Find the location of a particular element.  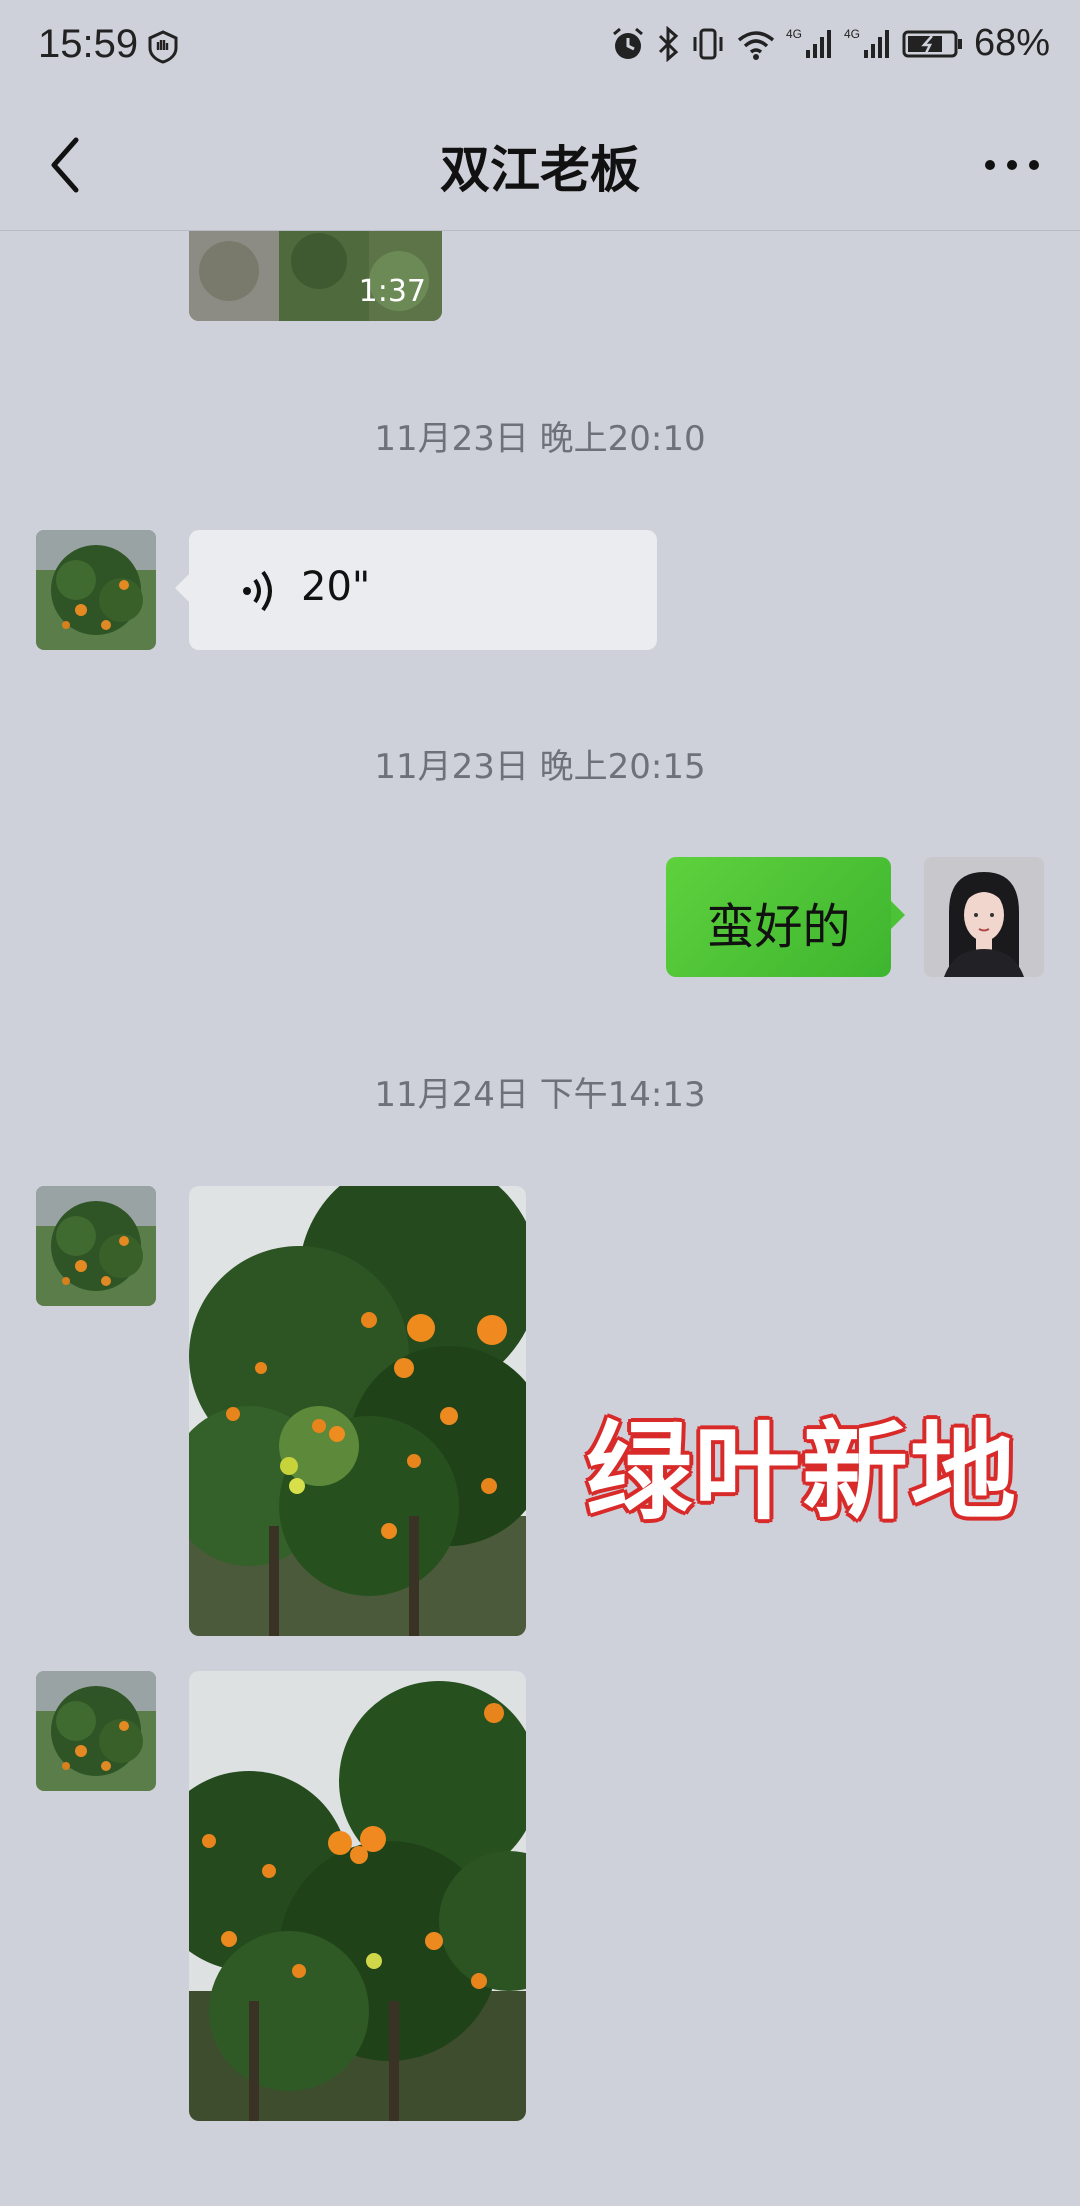

voice-duration: 20" is located at coordinates (336, 587).